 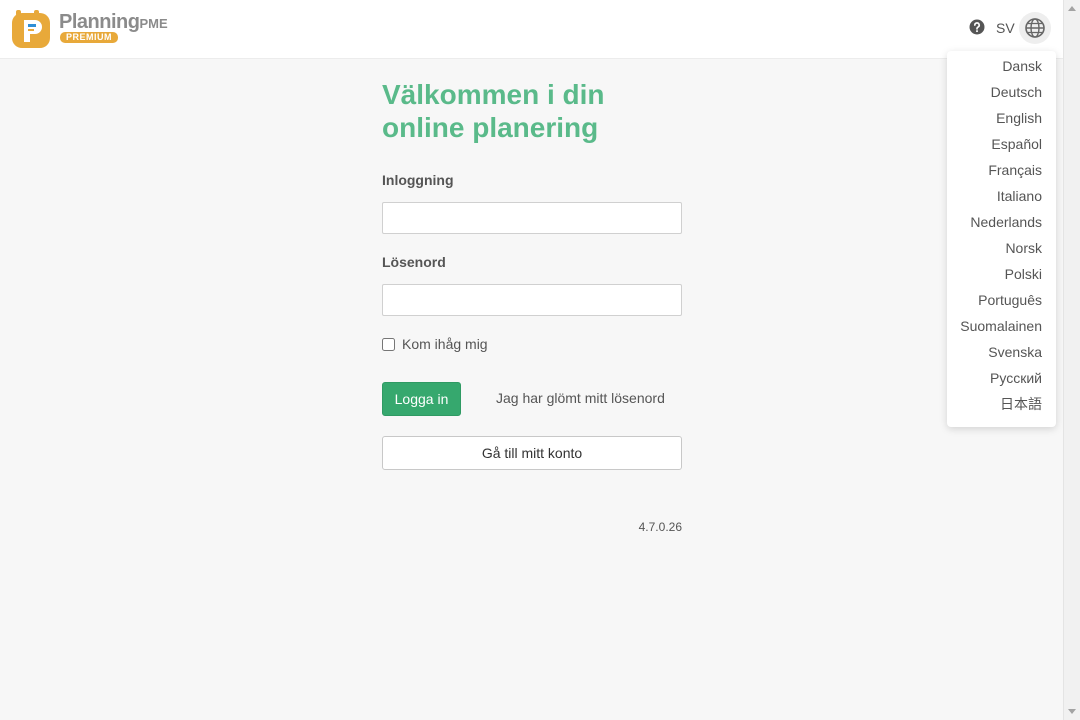 What do you see at coordinates (418, 180) in the screenshot?
I see `username-label: Inloggning` at bounding box center [418, 180].